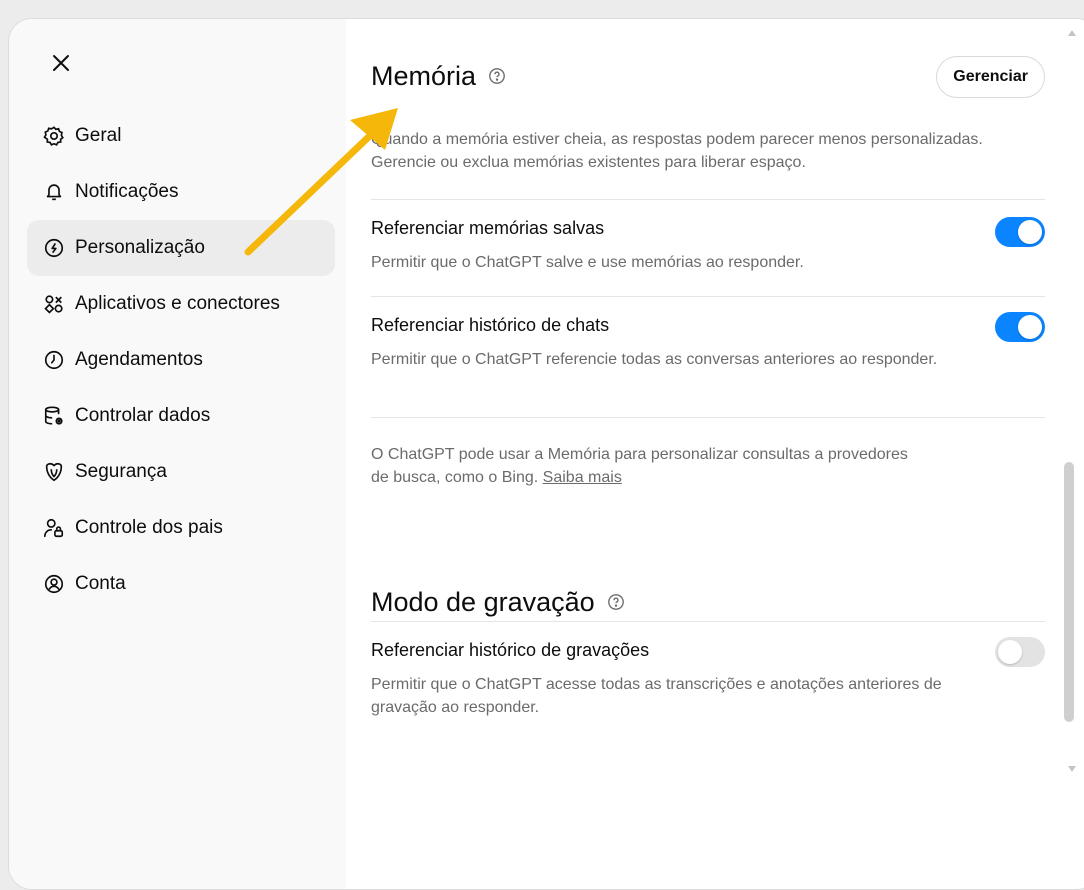 This screenshot has height=890, width=1084. Describe the element at coordinates (139, 359) in the screenshot. I see `sidebar-item-label: Agendamentos` at that location.